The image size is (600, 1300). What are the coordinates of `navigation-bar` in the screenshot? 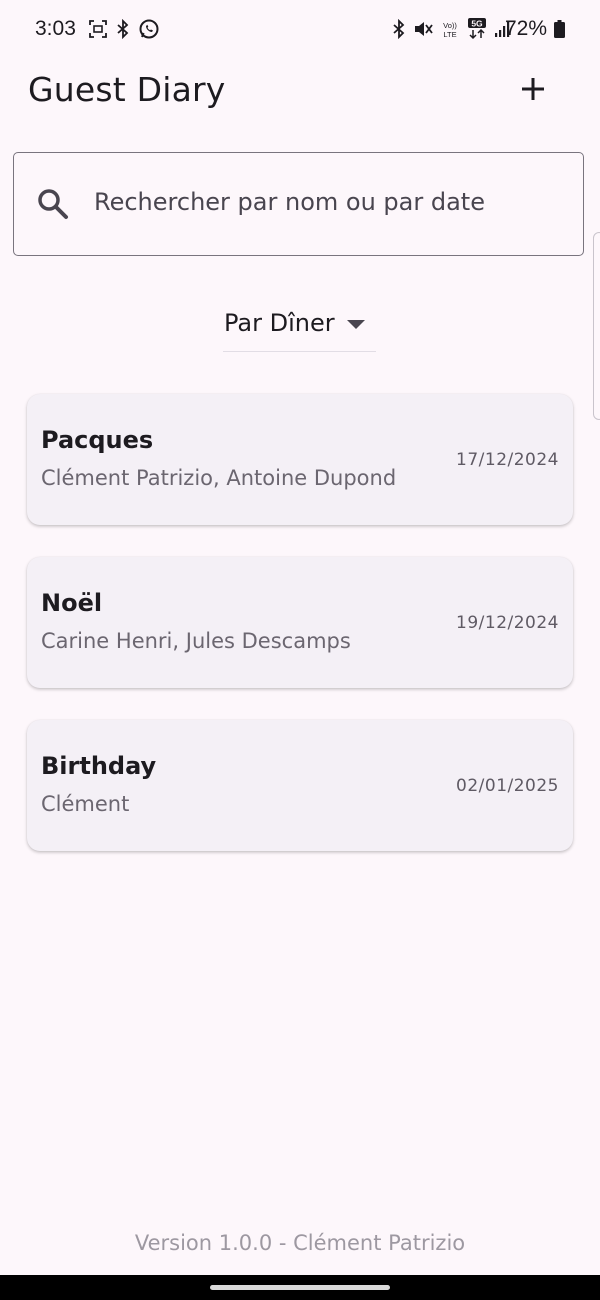 It's located at (300, 1287).